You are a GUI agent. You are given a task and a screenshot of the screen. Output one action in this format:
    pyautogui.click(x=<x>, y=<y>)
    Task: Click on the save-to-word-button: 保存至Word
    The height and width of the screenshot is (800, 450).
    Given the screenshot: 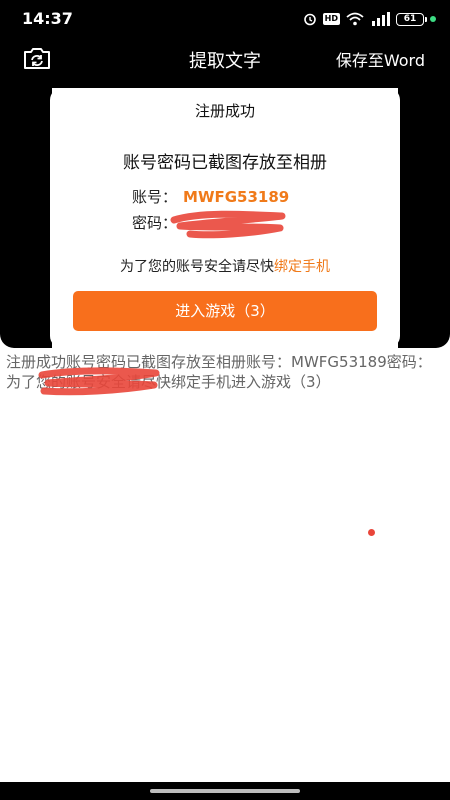 What is the action you would take?
    pyautogui.click(x=380, y=59)
    